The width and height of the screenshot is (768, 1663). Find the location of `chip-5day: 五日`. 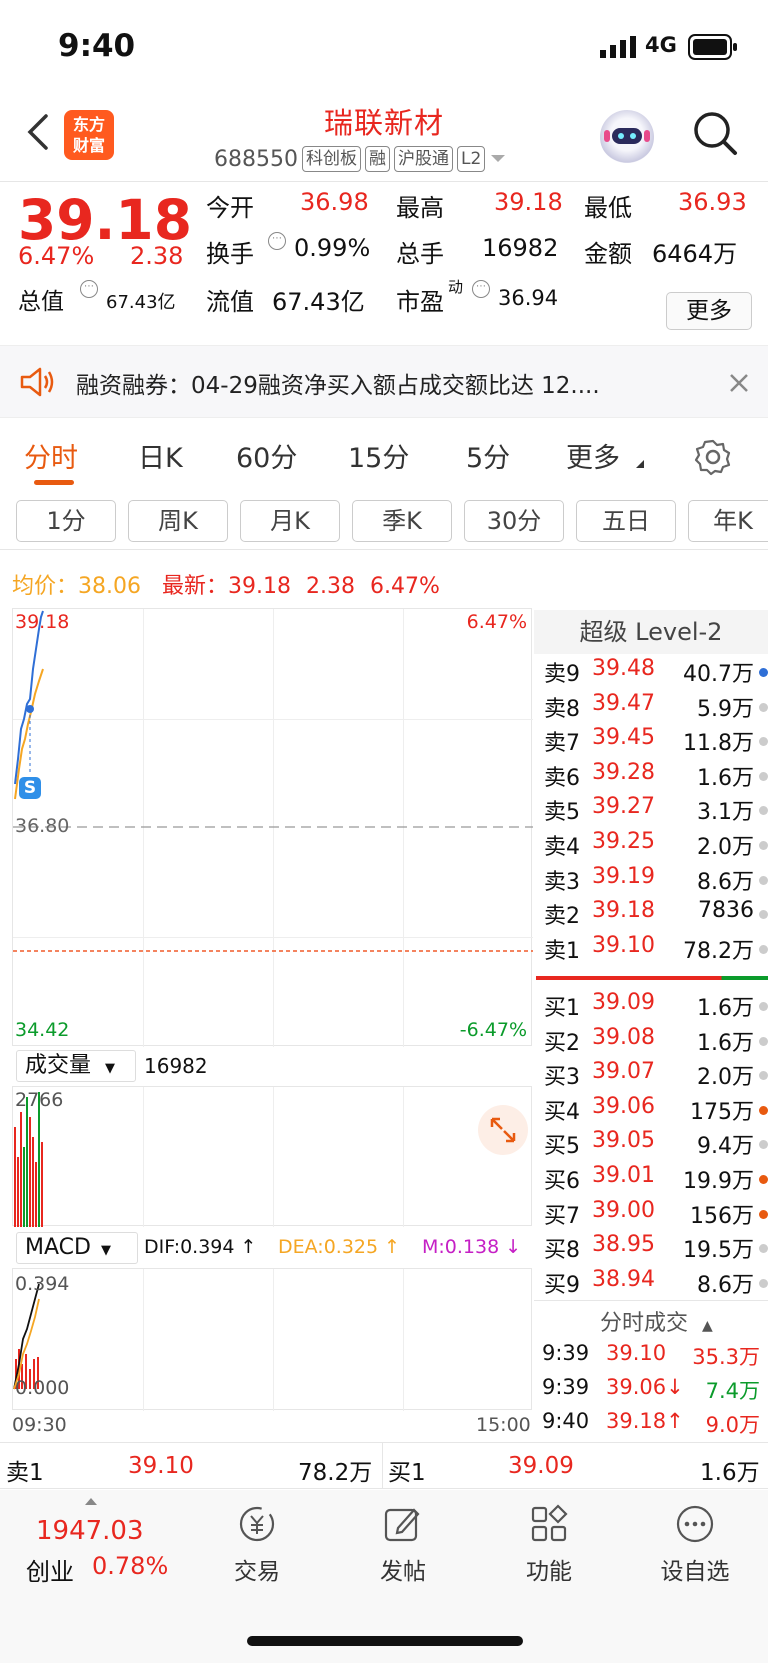

chip-5day: 五日 is located at coordinates (626, 521).